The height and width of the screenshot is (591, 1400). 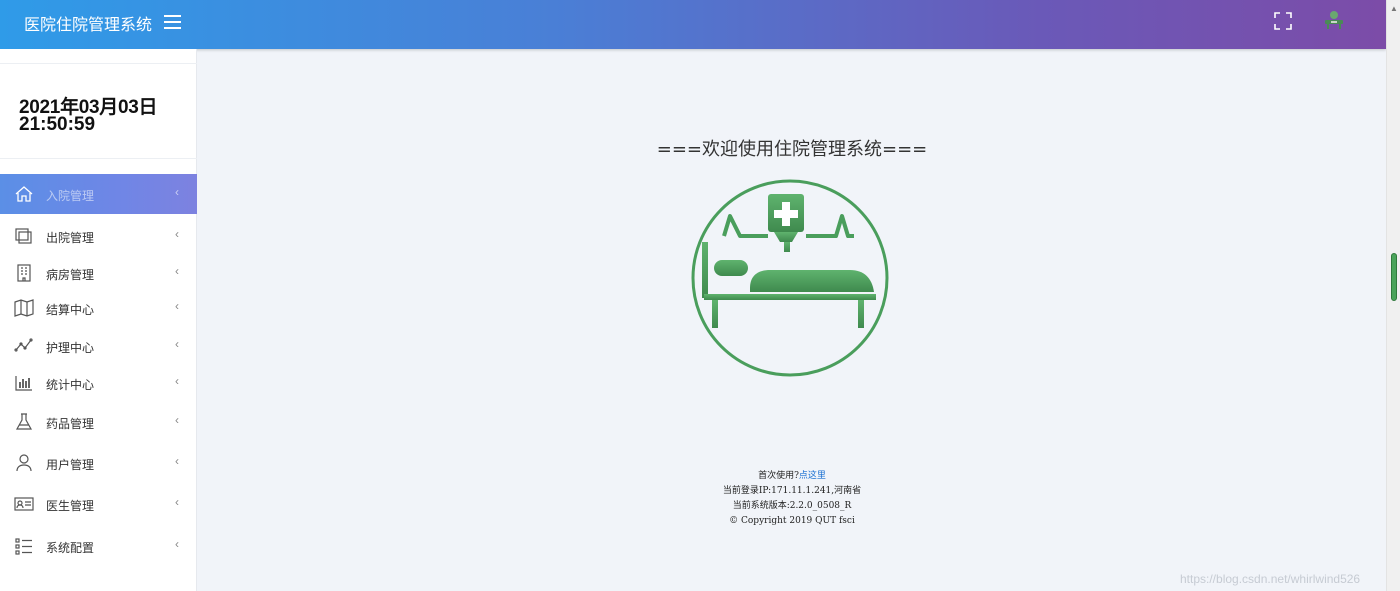 I want to click on first-use-prefix: 首次使用?, so click(x=778, y=476).